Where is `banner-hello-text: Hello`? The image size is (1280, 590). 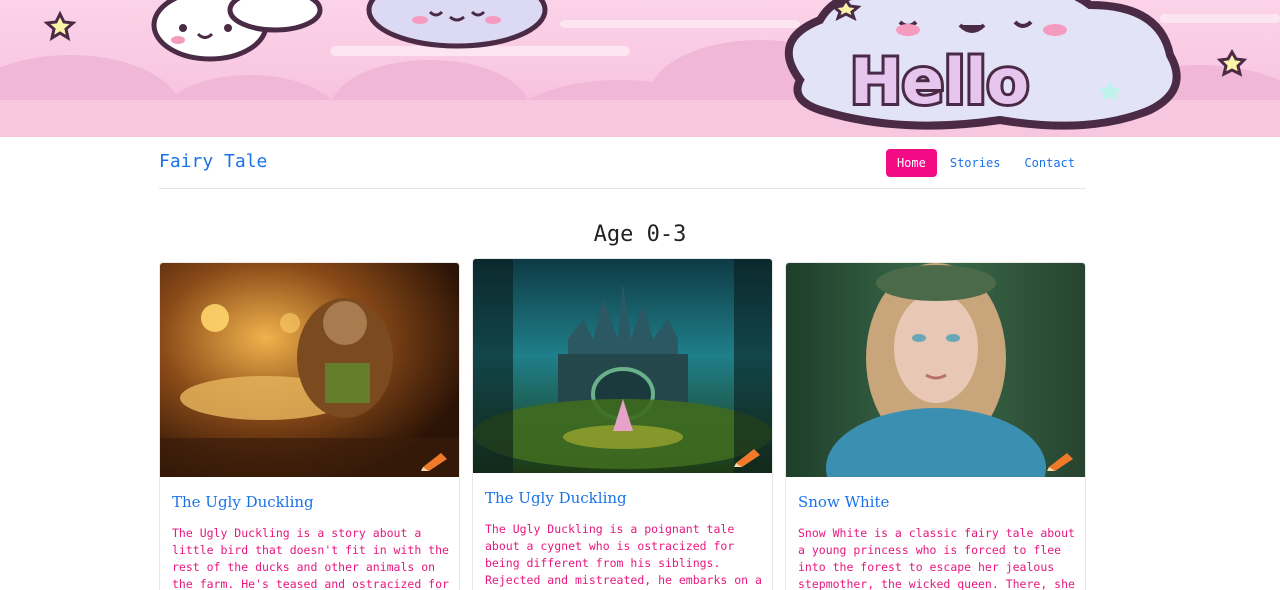
banner-hello-text: Hello is located at coordinates (939, 81).